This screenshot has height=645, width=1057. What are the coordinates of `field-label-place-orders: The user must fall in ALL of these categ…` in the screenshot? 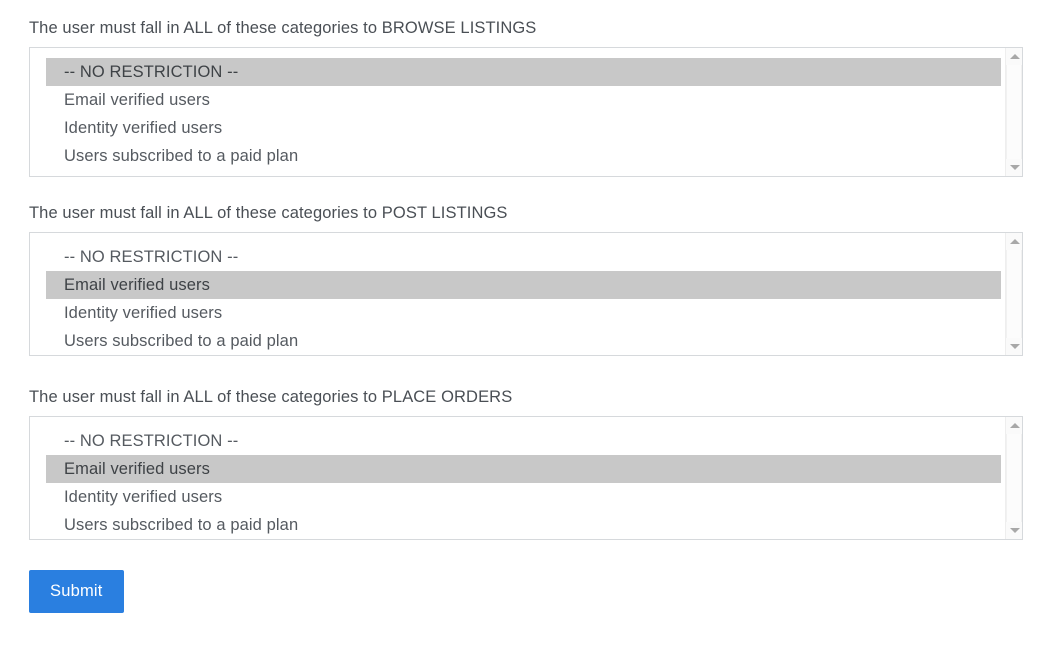 It's located at (271, 397).